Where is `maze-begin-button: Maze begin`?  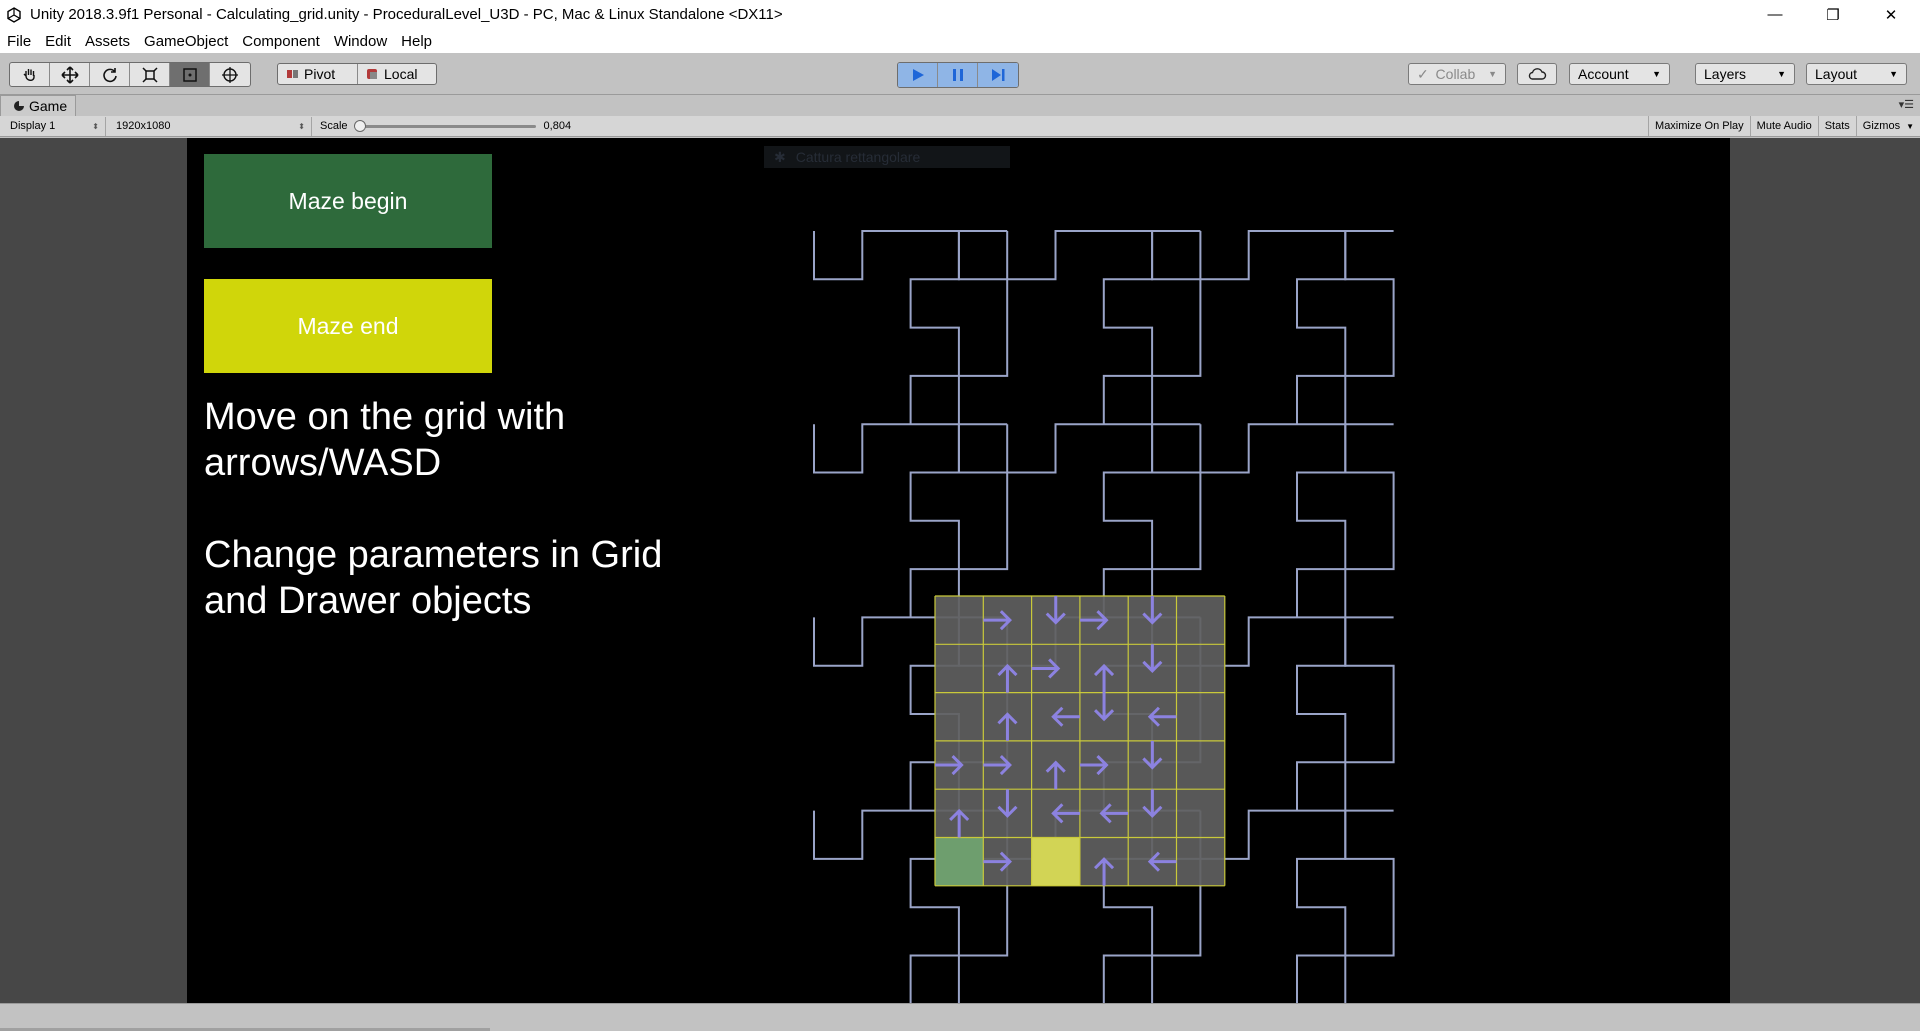 maze-begin-button: Maze begin is located at coordinates (348, 201).